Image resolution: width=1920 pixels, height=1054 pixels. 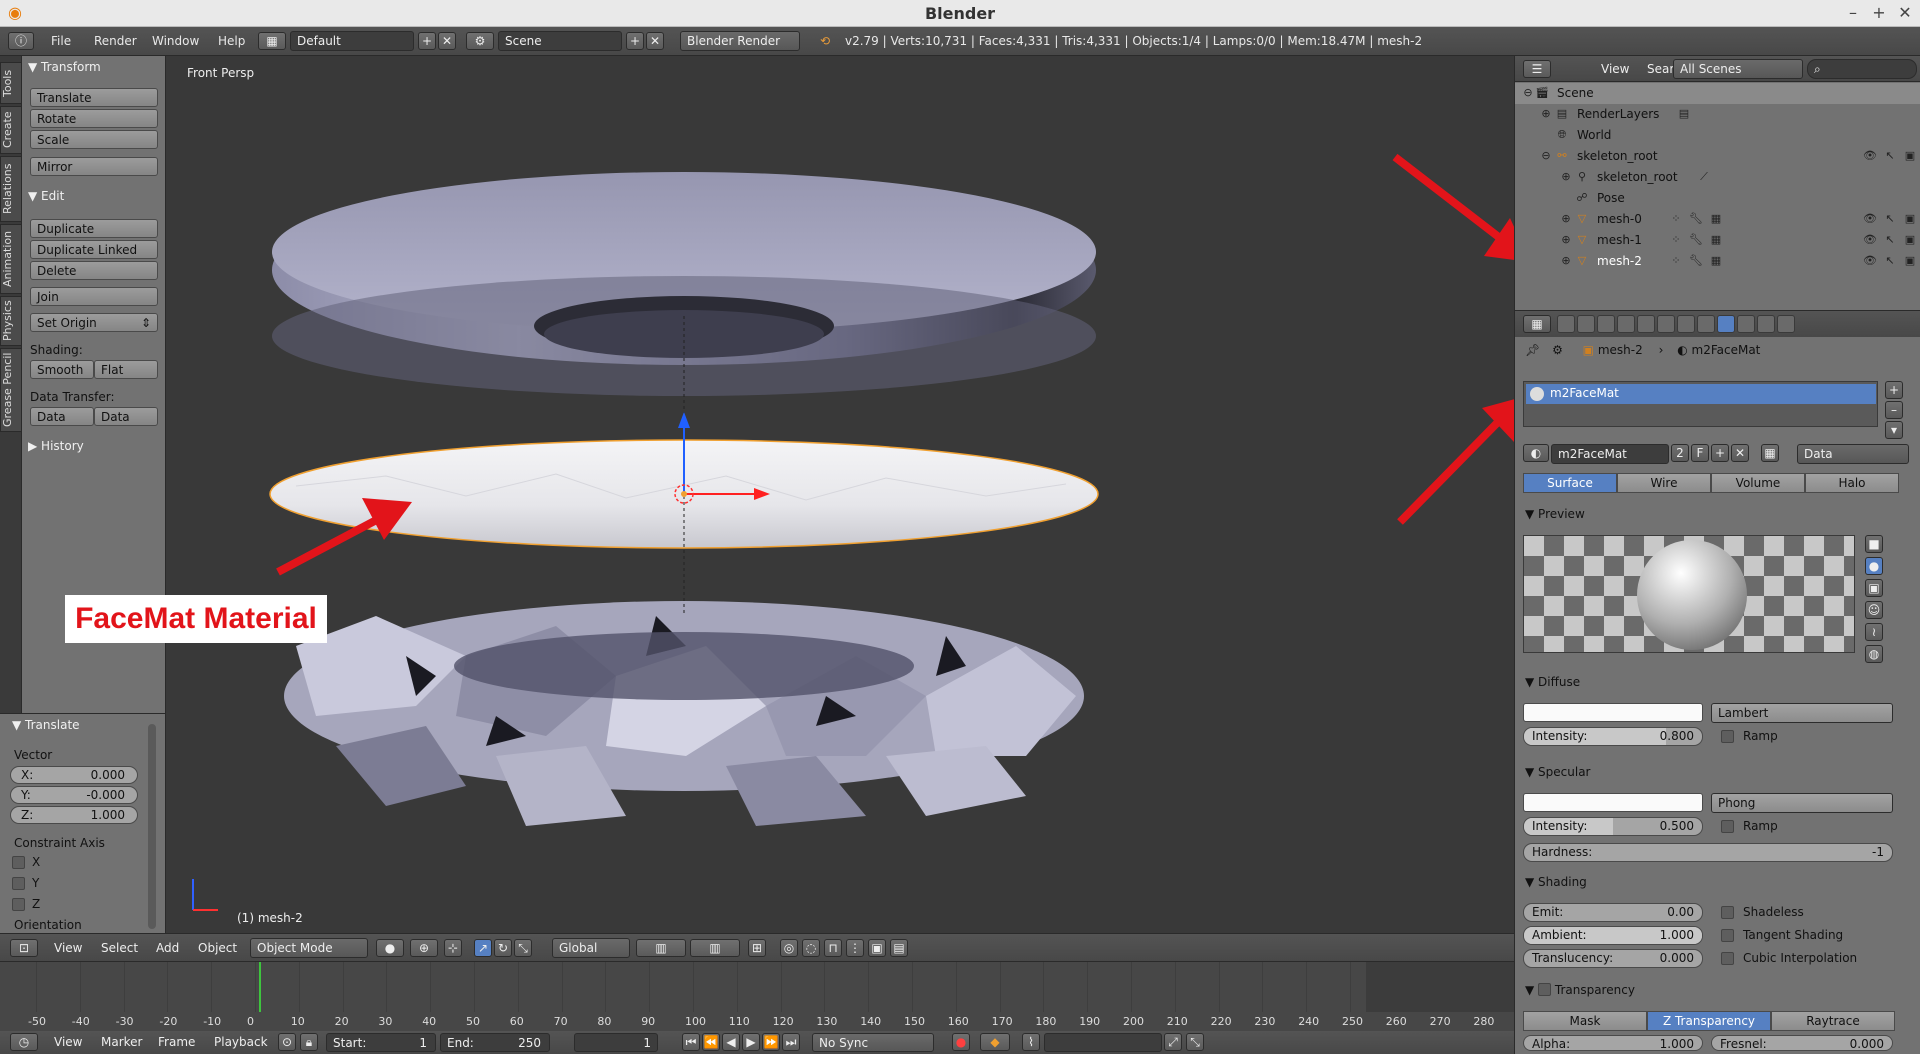 What do you see at coordinates (11, 130) in the screenshot?
I see `tab-create: Create` at bounding box center [11, 130].